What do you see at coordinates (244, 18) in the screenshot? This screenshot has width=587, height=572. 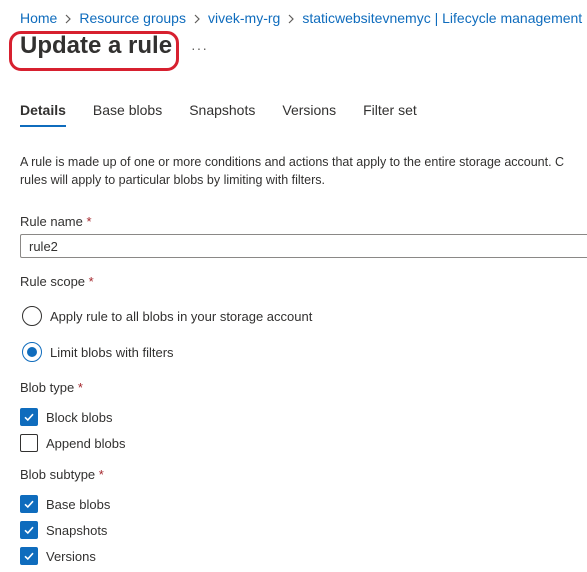 I see `breadcrumb-resource-group: vivek-my-rg` at bounding box center [244, 18].